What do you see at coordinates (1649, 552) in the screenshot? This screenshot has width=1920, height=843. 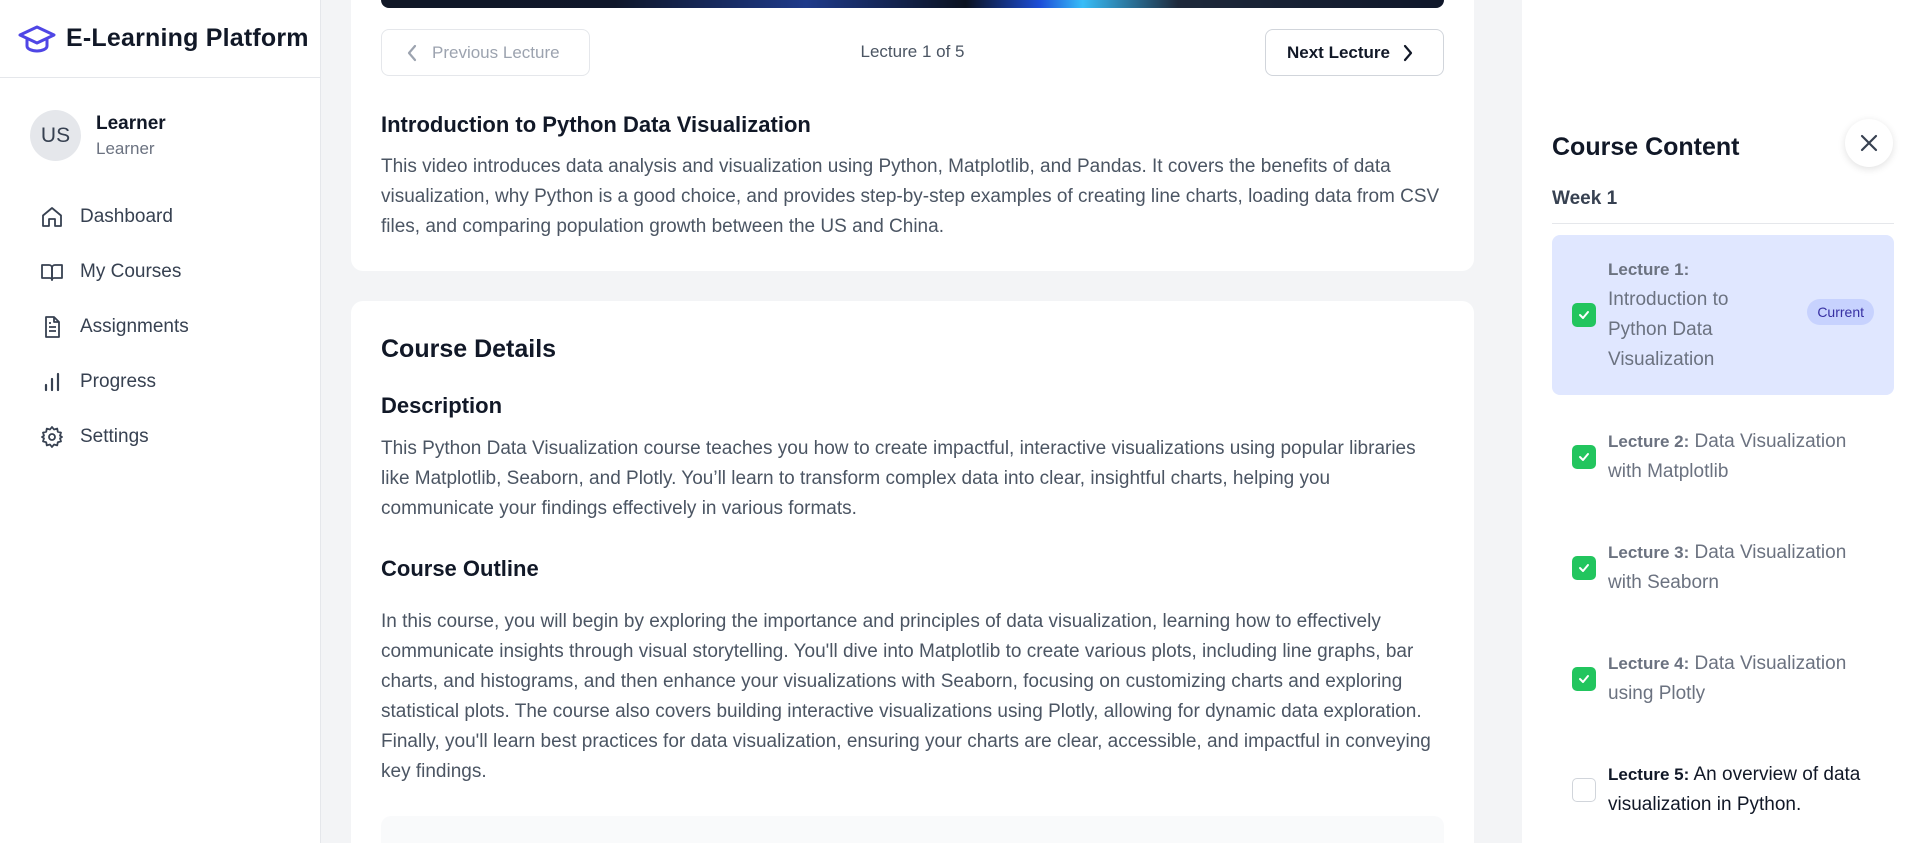 I see `lecture-number: Lecture 3:` at bounding box center [1649, 552].